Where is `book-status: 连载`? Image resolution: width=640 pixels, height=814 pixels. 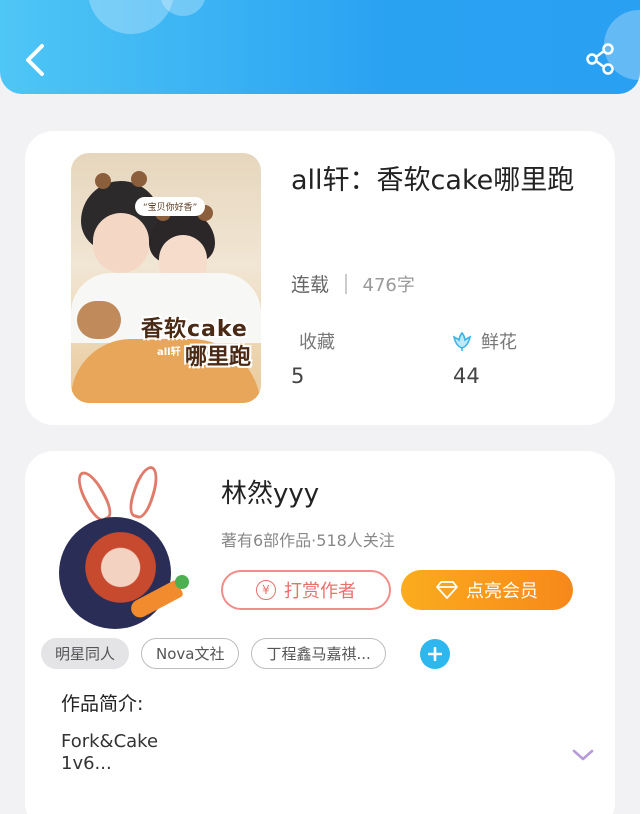
book-status: 连载 is located at coordinates (310, 285).